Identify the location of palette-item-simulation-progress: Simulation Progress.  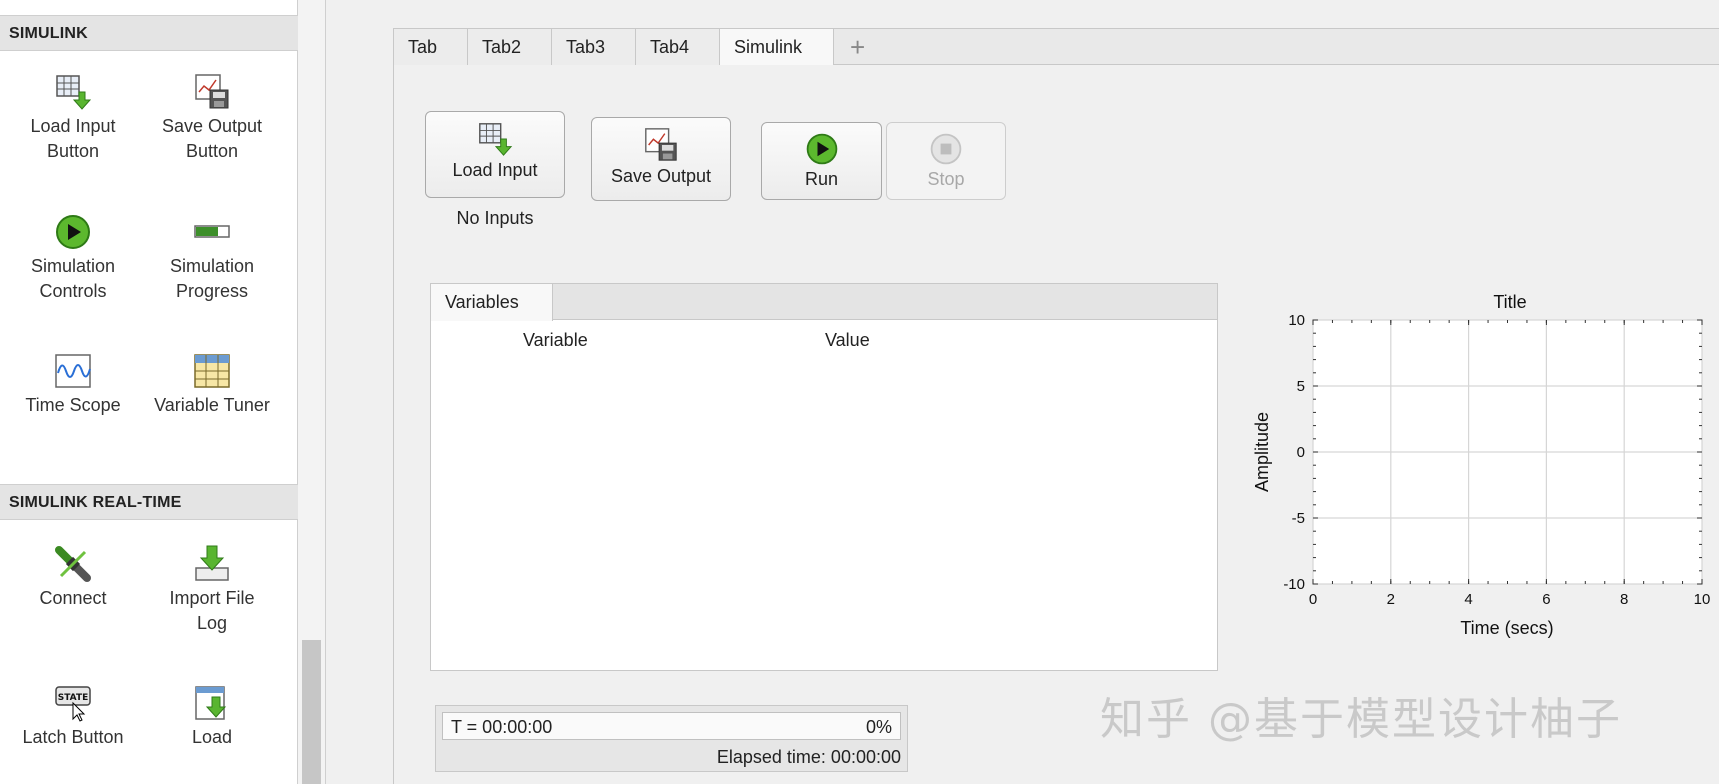
(212, 258).